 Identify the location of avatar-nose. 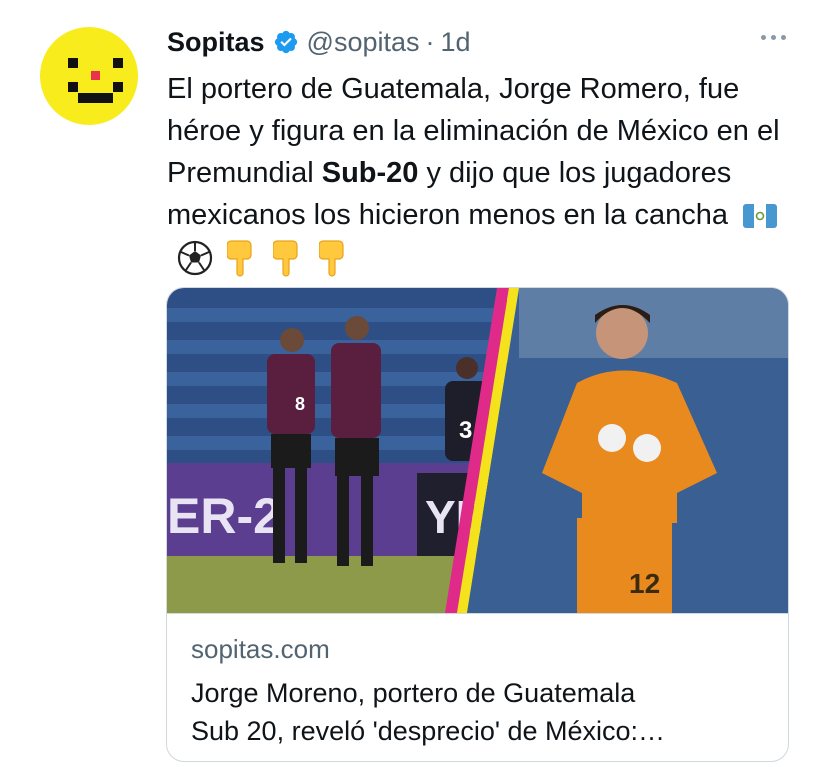
(95, 75).